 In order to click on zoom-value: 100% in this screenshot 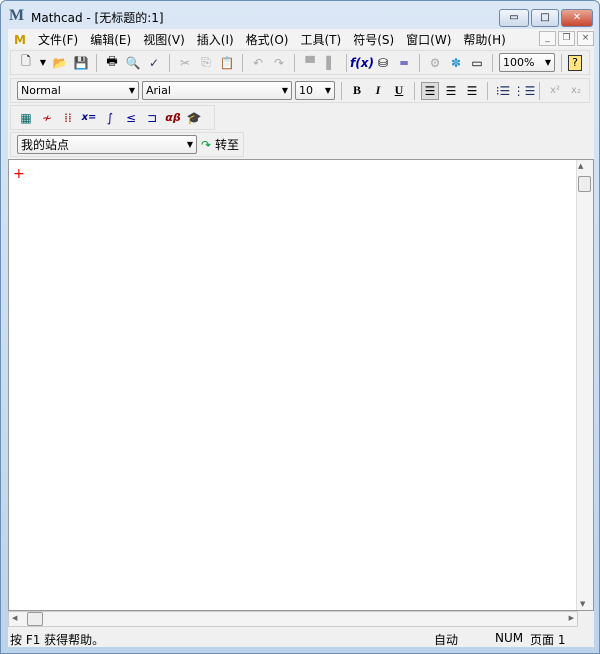, I will do `click(519, 62)`.